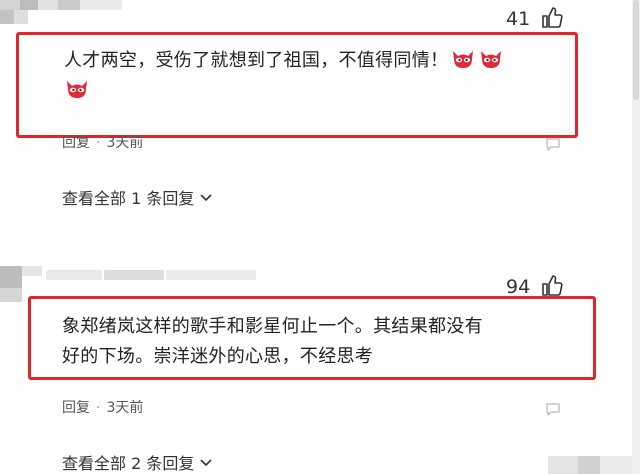 This screenshot has height=474, width=640. I want to click on scrollbar-thumb, so click(636, 50).